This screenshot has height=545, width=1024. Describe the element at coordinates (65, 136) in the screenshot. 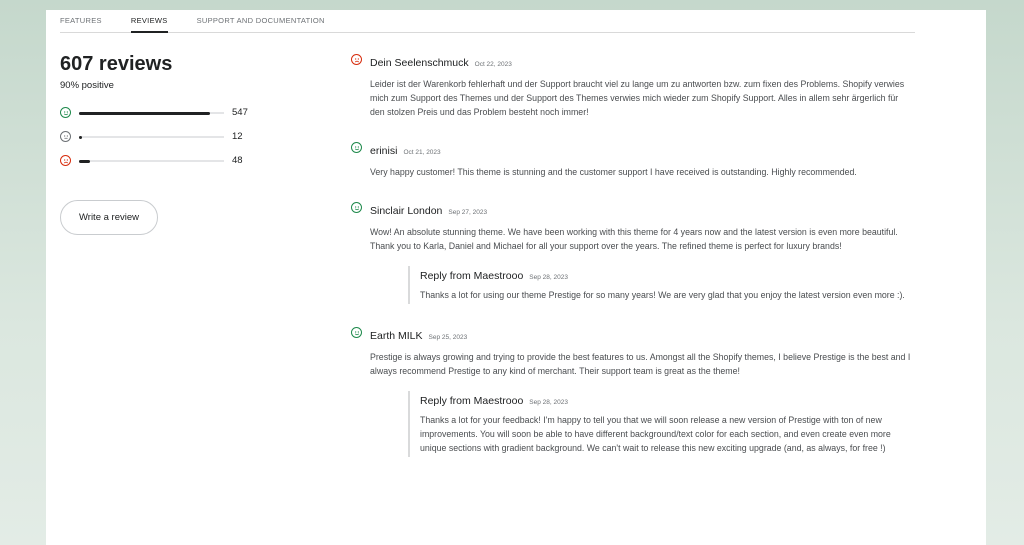

I see `neutral-face-icon` at that location.